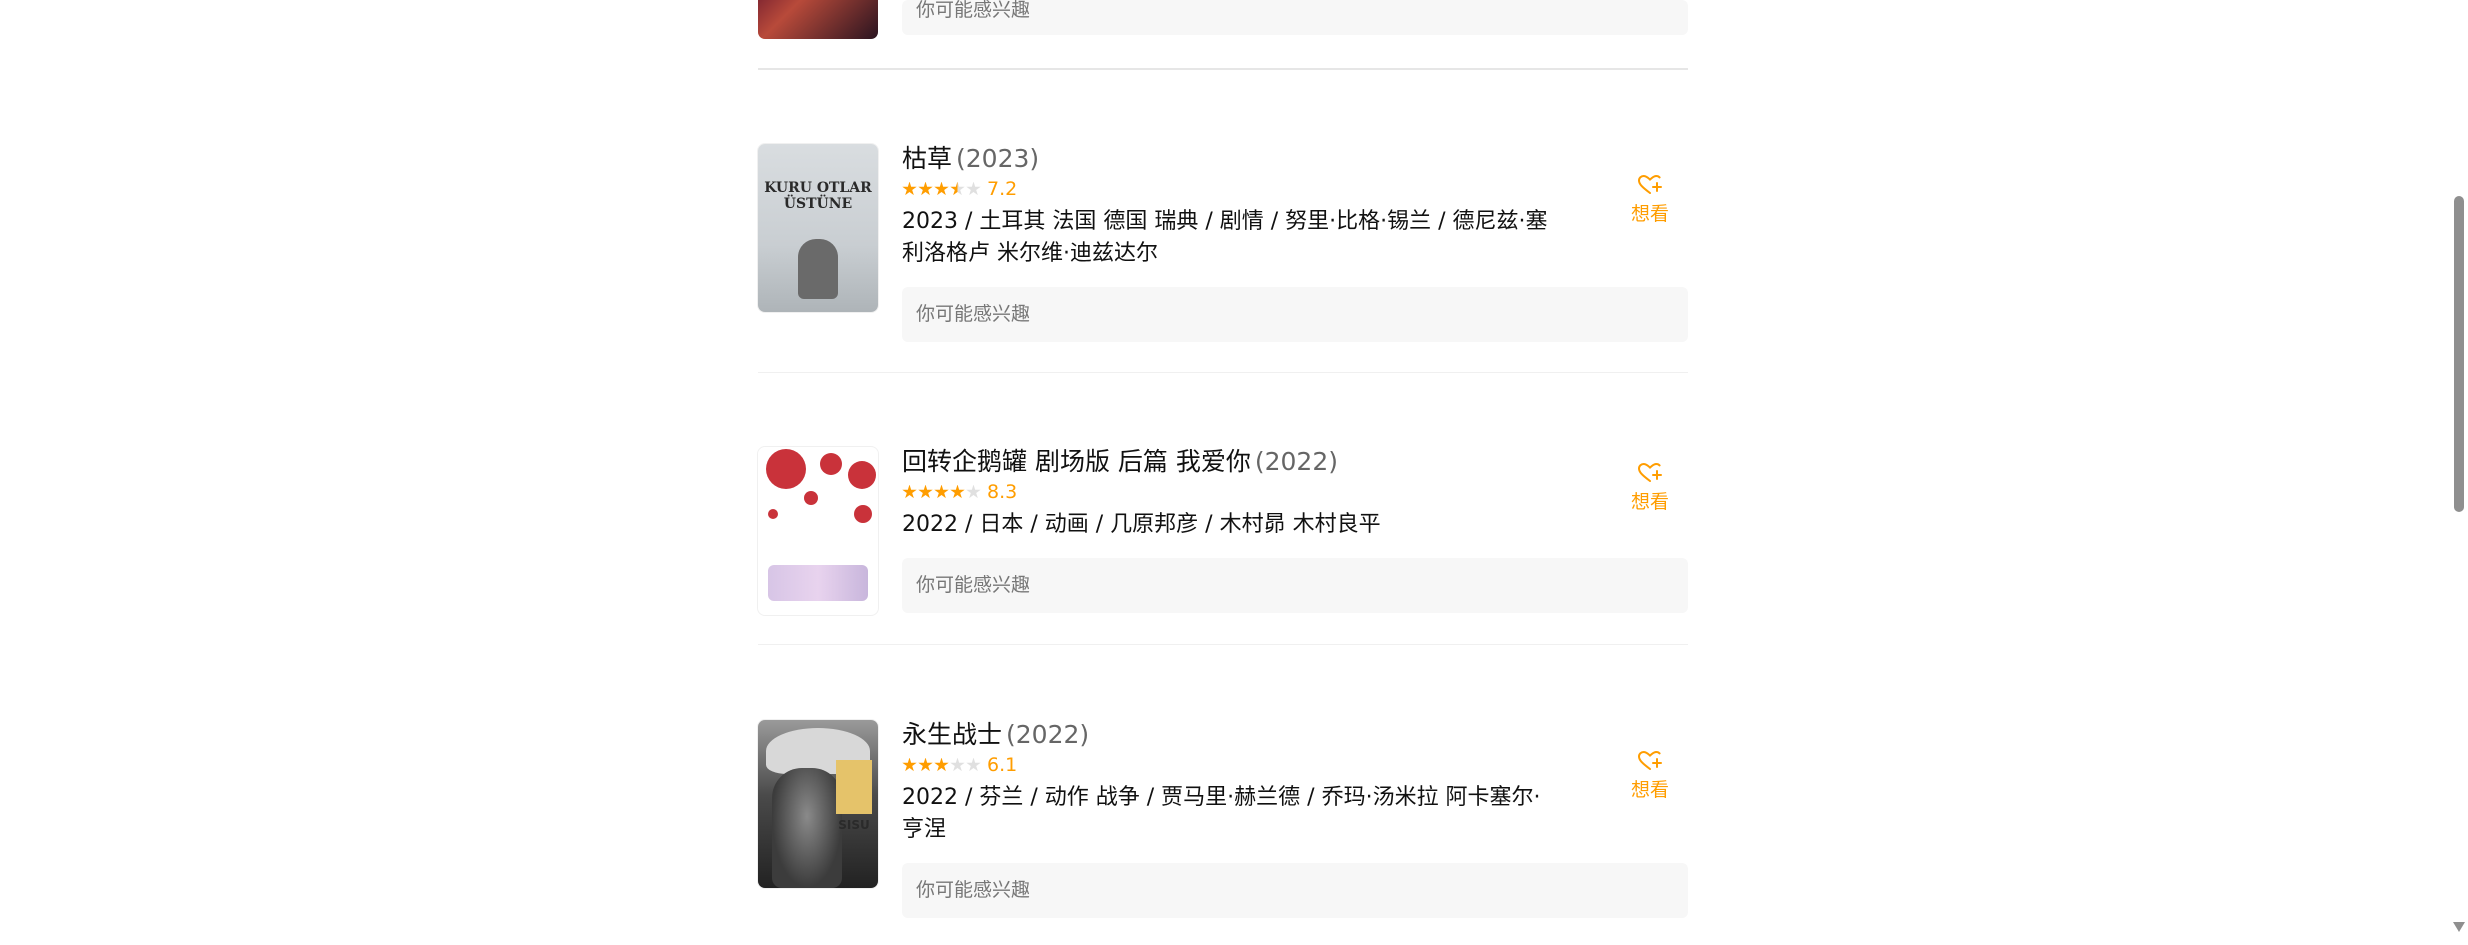 The width and height of the screenshot is (2468, 945). I want to click on star-half-icon, so click(957, 188).